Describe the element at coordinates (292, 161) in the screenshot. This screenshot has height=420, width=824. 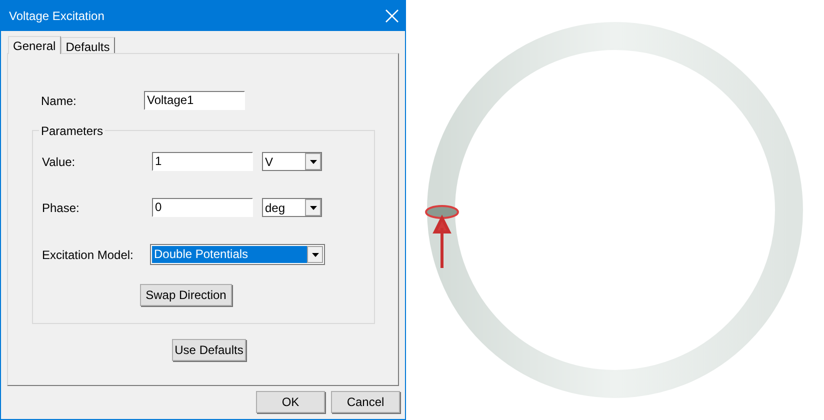
I see `unit-dropdown: V` at that location.